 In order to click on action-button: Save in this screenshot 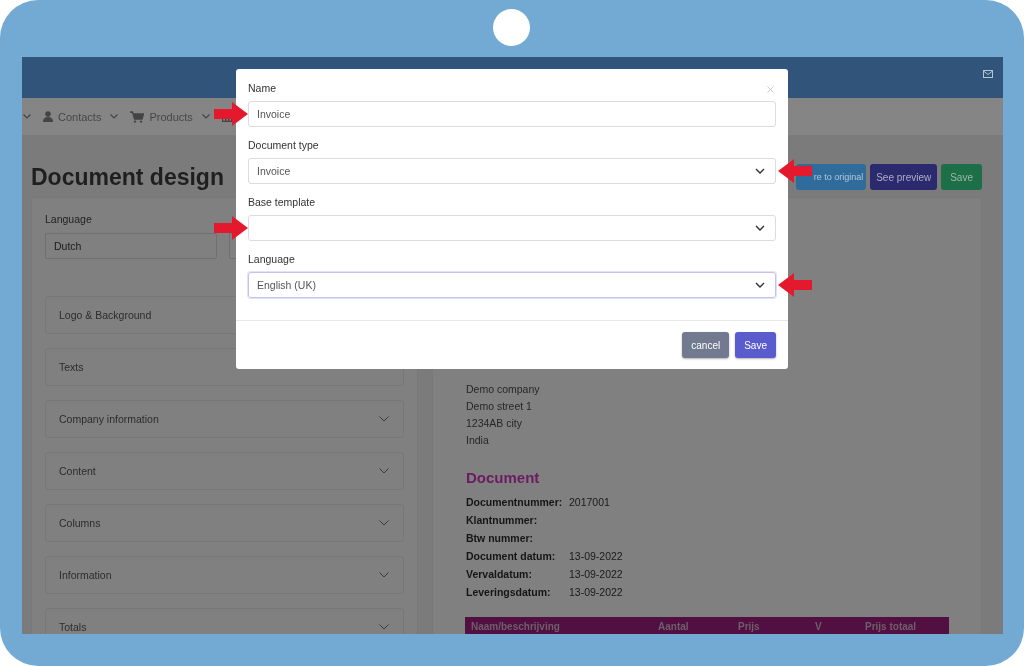, I will do `click(961, 177)`.